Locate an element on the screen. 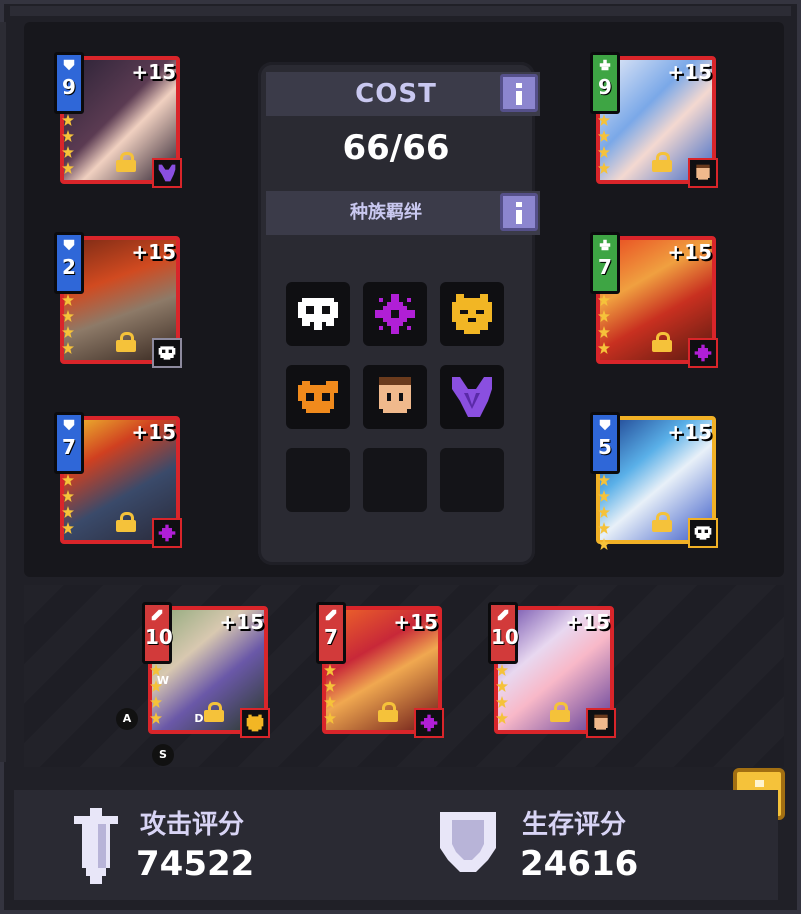 This screenshot has height=914, width=801. skull-race-icon is located at coordinates (318, 314).